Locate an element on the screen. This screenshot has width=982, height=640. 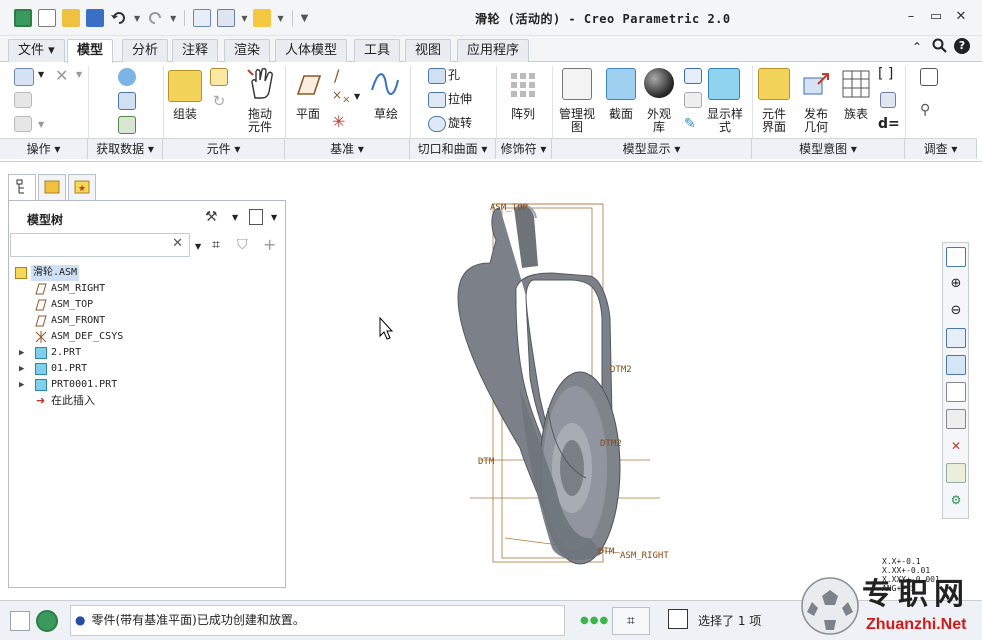
zoom-out-icon: ⊖ is located at coordinates (956, 311).